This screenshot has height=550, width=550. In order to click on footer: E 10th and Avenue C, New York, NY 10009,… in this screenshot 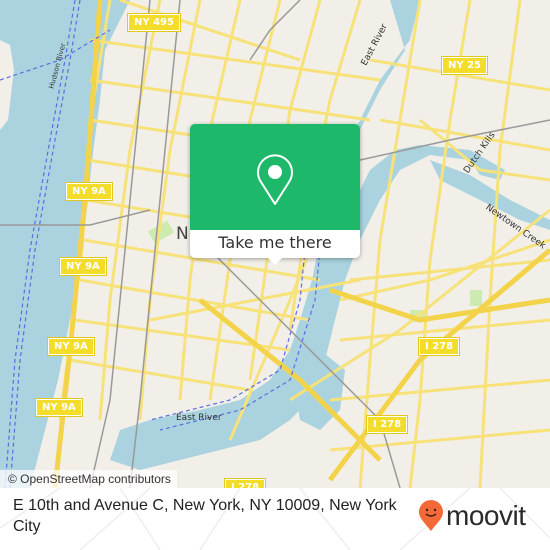, I will do `click(275, 519)`.